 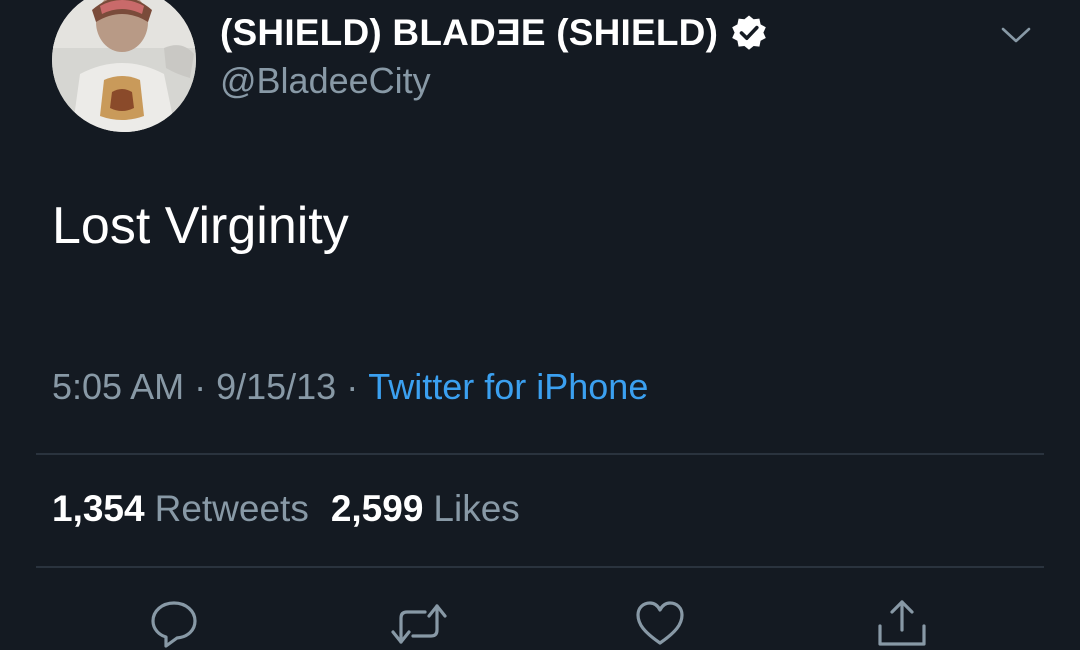 I want to click on retweet-button, so click(x=418, y=624).